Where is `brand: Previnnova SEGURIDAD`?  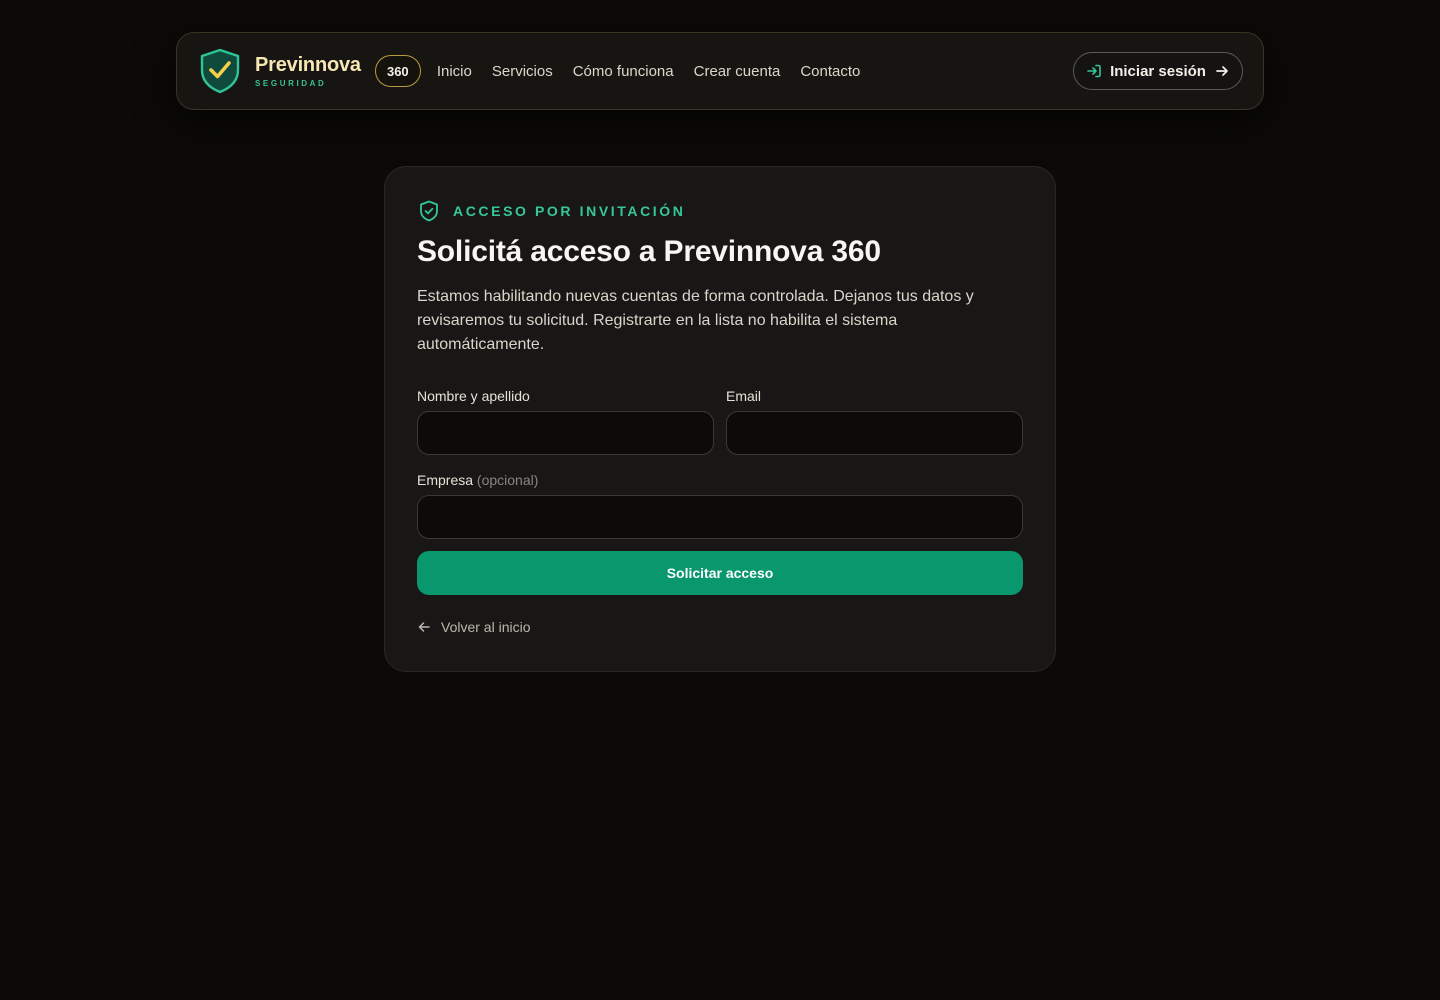 brand: Previnnova SEGURIDAD is located at coordinates (308, 71).